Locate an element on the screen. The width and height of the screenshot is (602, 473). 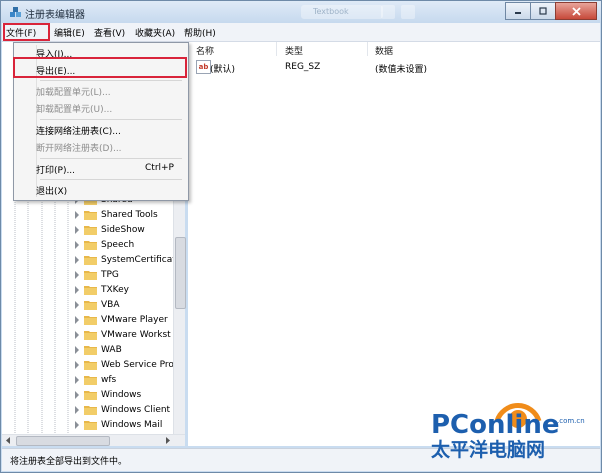
title-bar: 注册表编辑器 Textbook is located at coordinates (301, 12).